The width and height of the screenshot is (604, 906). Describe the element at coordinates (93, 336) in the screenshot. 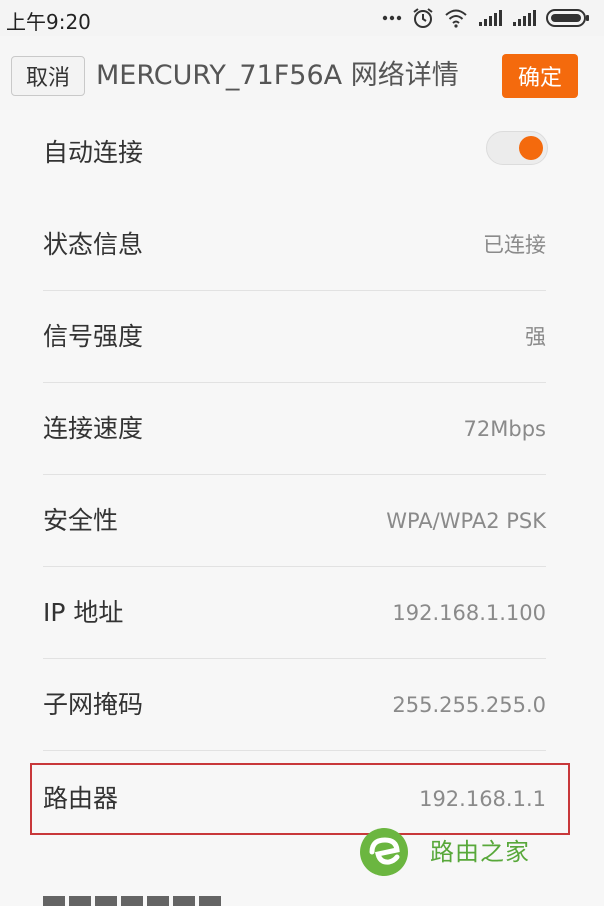

I see `row-label: 信号强度` at that location.